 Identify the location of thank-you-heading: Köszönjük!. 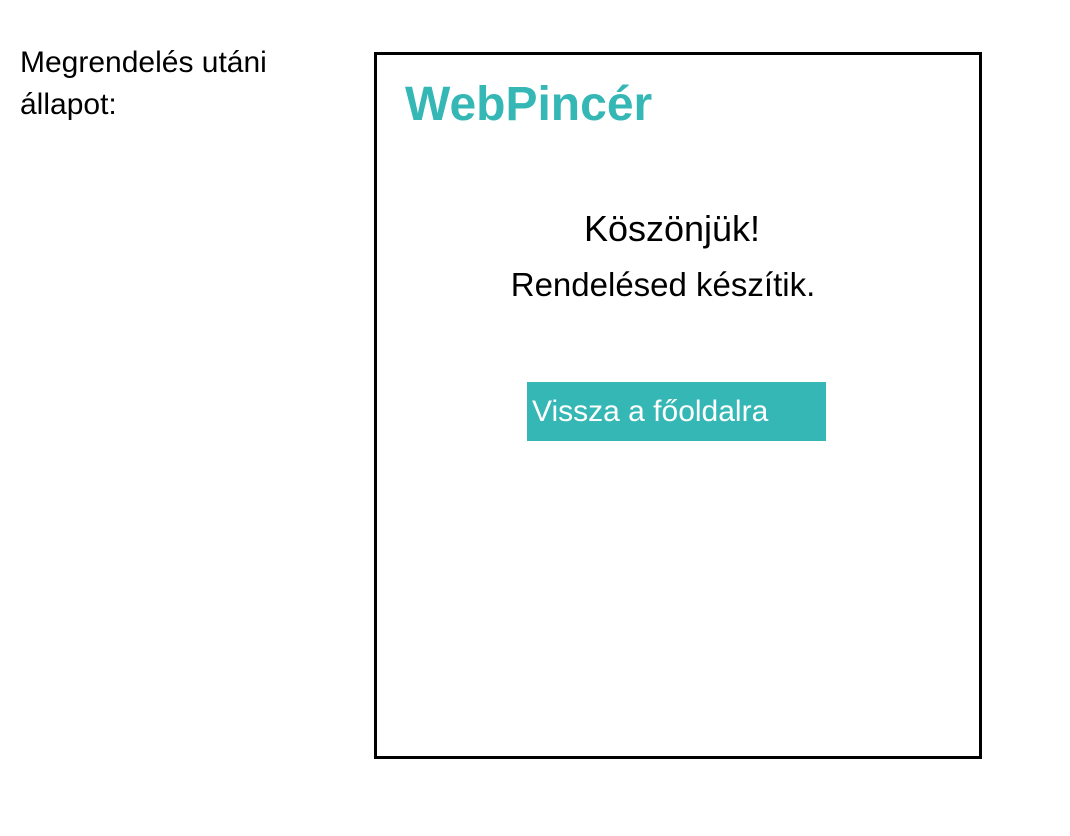
(672, 228).